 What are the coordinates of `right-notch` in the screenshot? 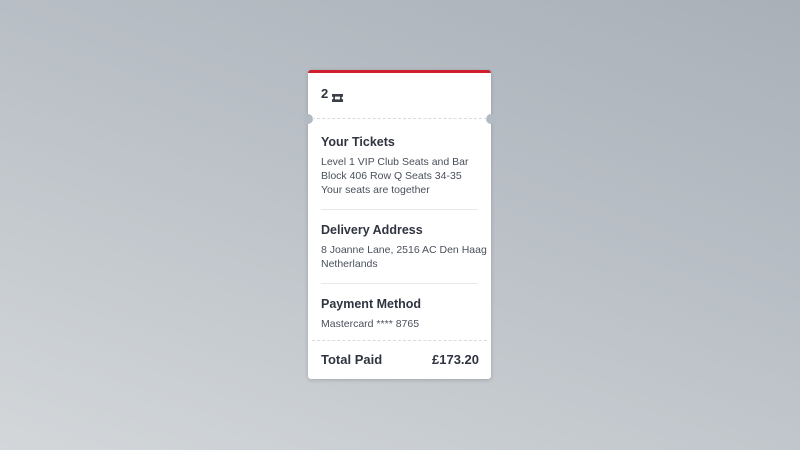 It's located at (491, 119).